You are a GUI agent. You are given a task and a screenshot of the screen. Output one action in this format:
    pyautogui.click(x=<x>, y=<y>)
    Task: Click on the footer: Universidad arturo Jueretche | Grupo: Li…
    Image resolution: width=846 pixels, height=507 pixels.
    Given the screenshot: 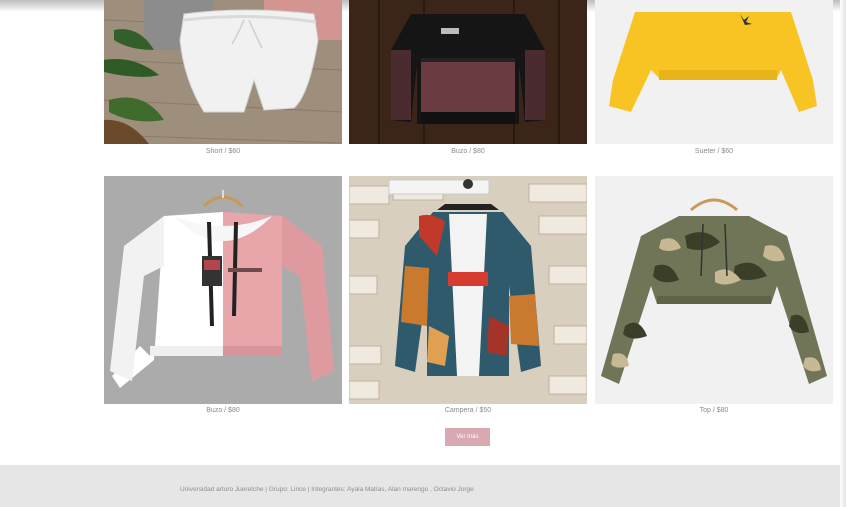 What is the action you would take?
    pyautogui.click(x=423, y=486)
    